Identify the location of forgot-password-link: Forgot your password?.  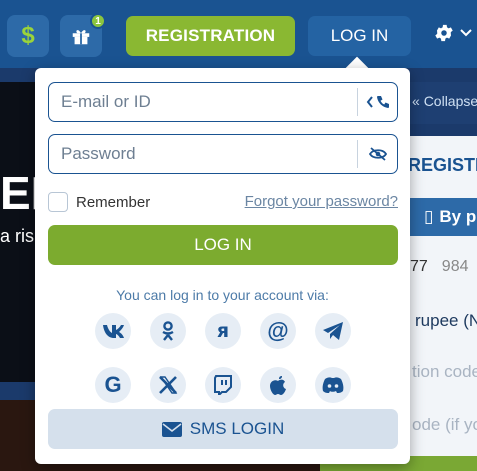
(321, 201).